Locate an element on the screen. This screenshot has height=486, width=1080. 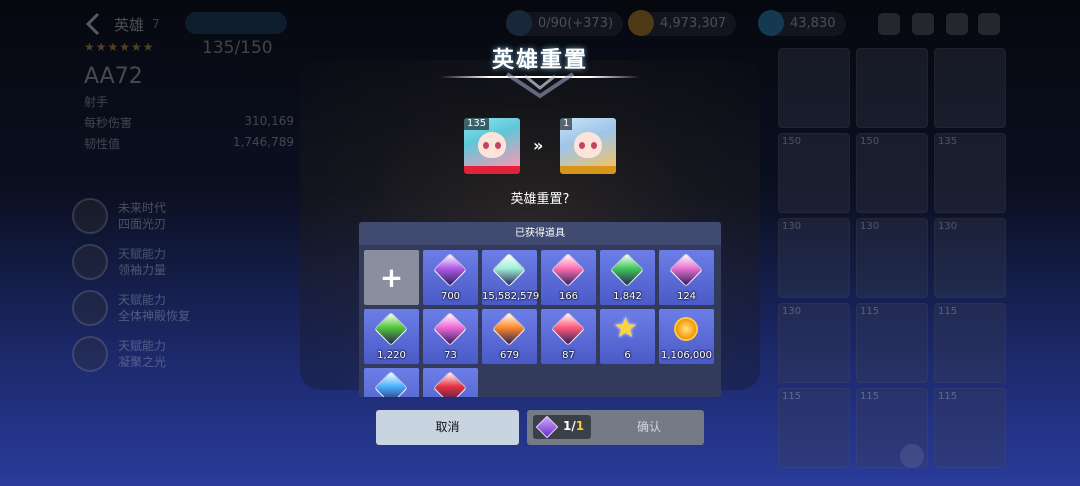
item-slot: 73 is located at coordinates (450, 336).